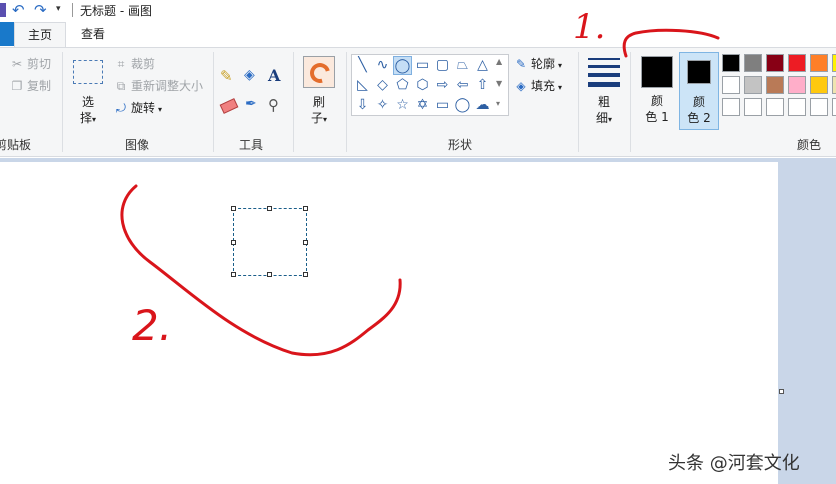  Describe the element at coordinates (462, 85) in the screenshot. I see `left-arrow-shape-icon: ⇦` at that location.